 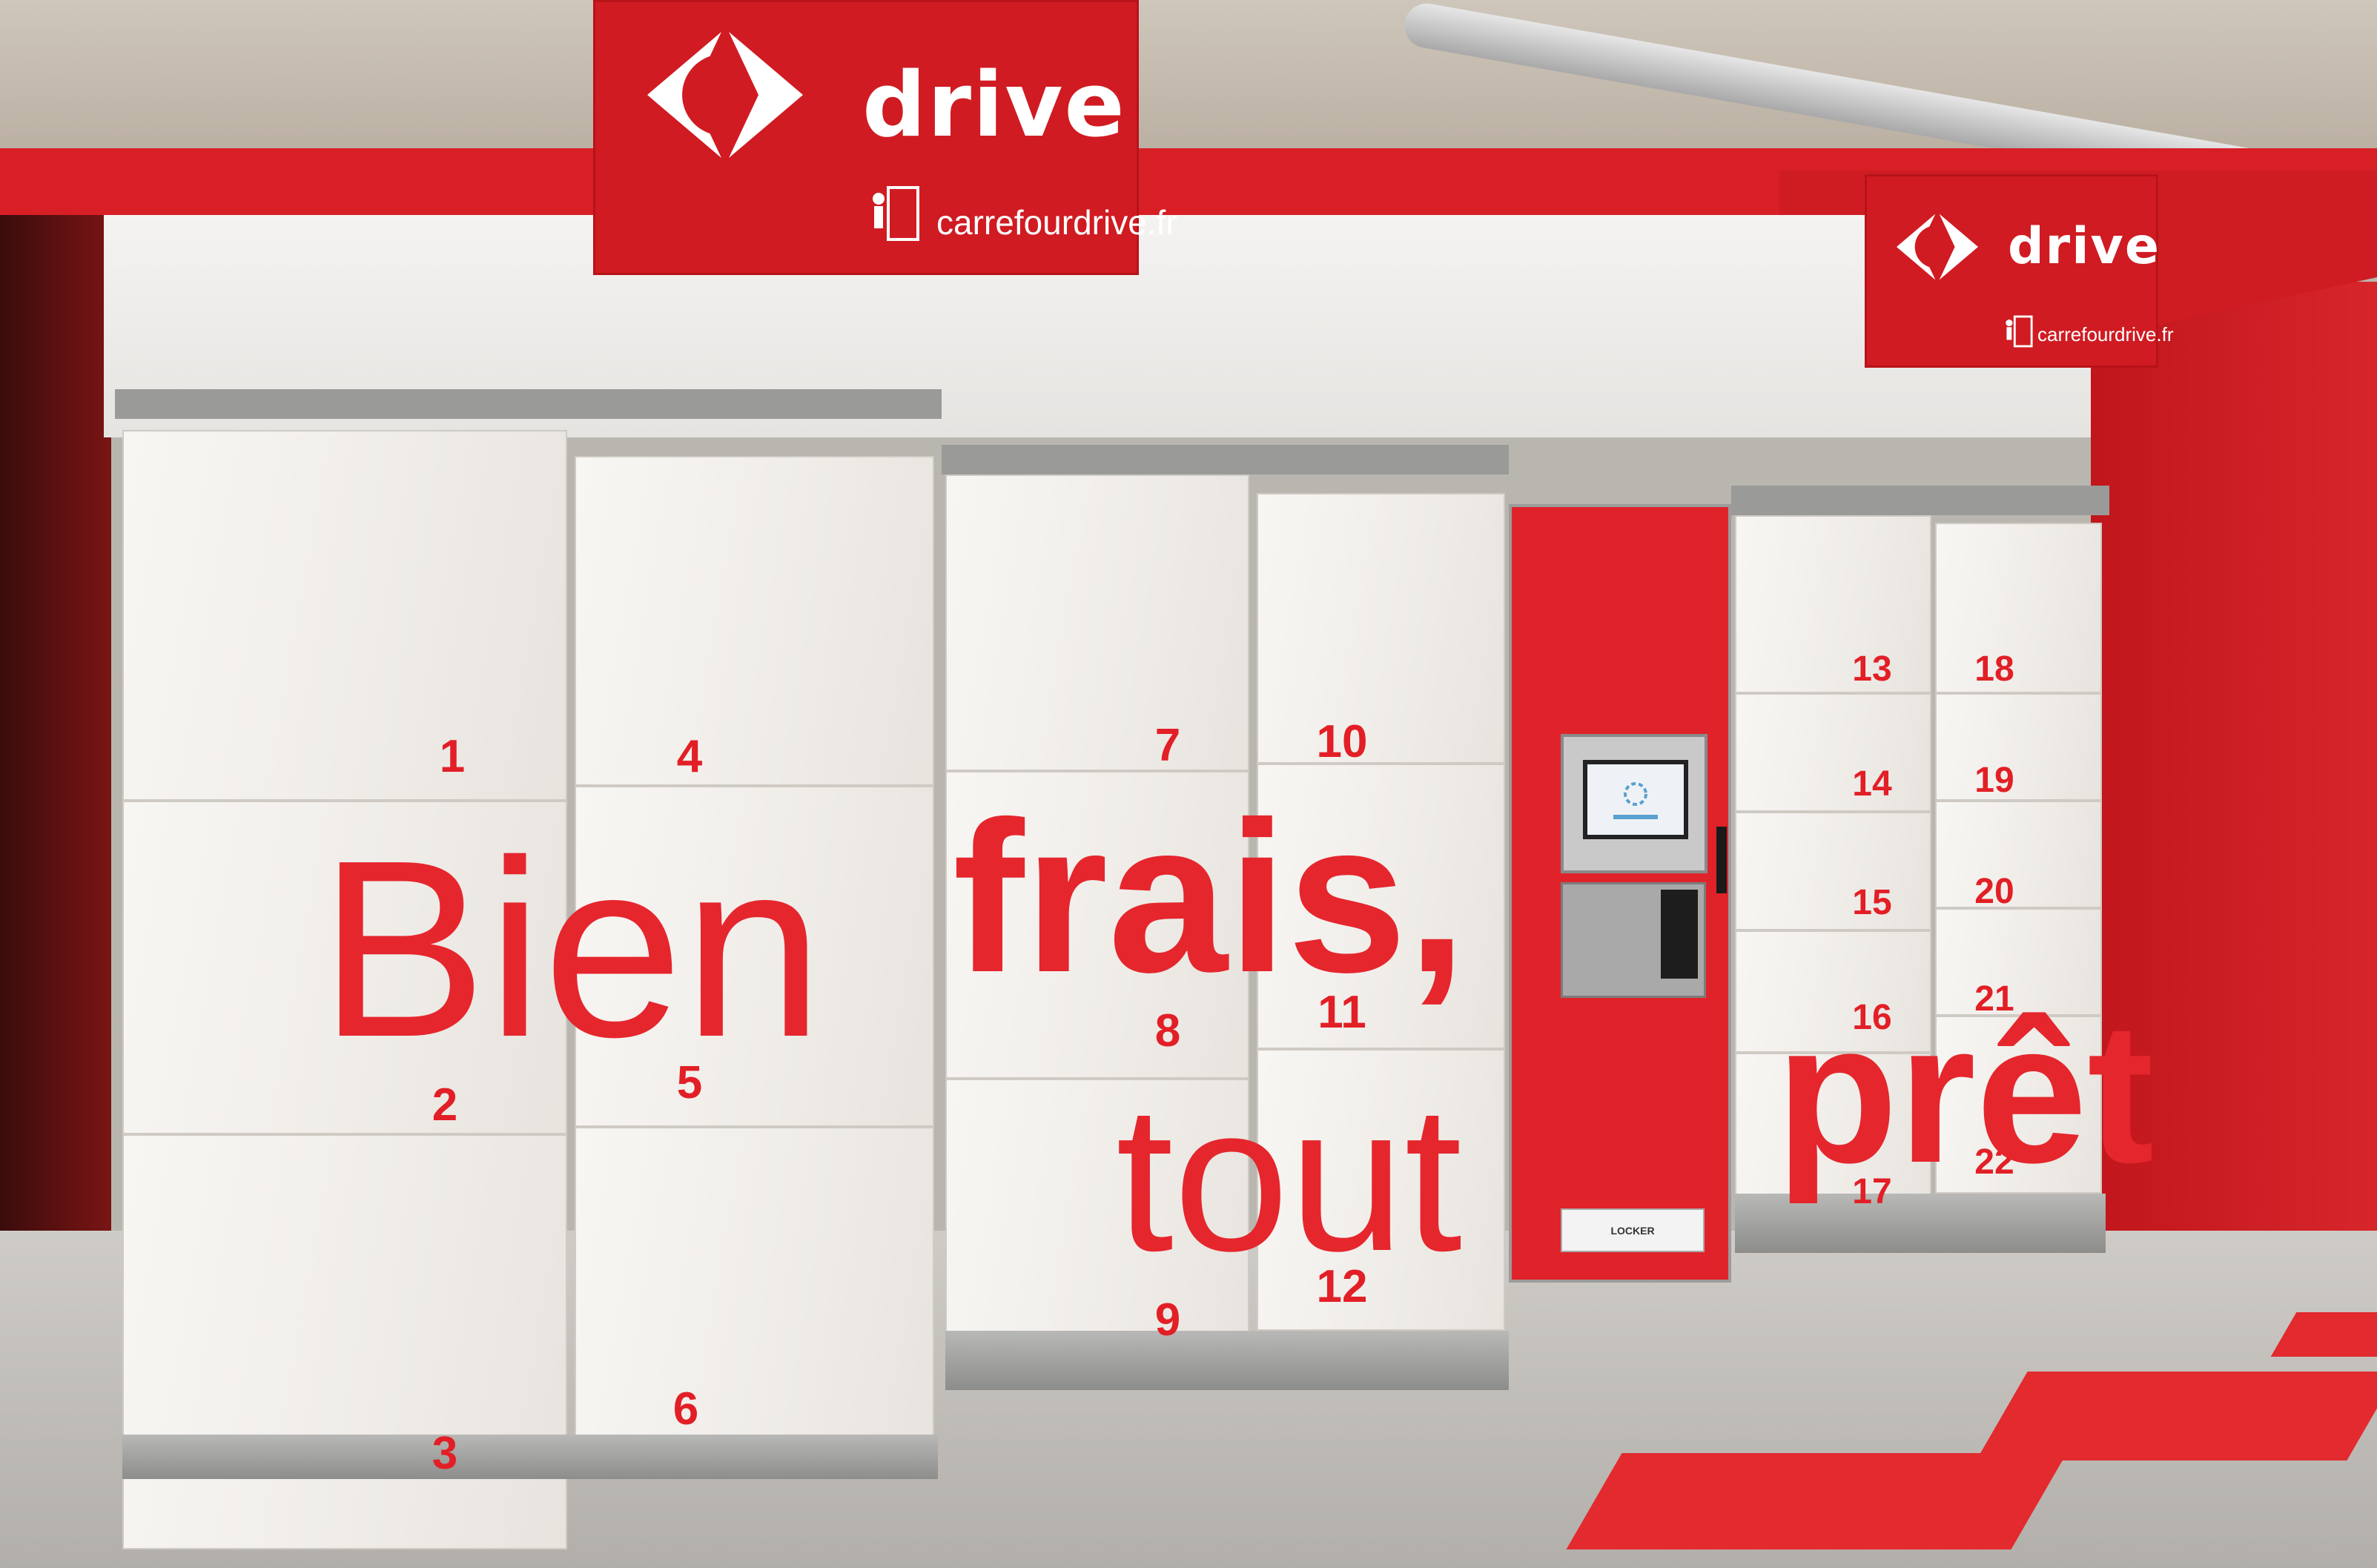 I want to click on locker-number: 20, so click(x=1994, y=891).